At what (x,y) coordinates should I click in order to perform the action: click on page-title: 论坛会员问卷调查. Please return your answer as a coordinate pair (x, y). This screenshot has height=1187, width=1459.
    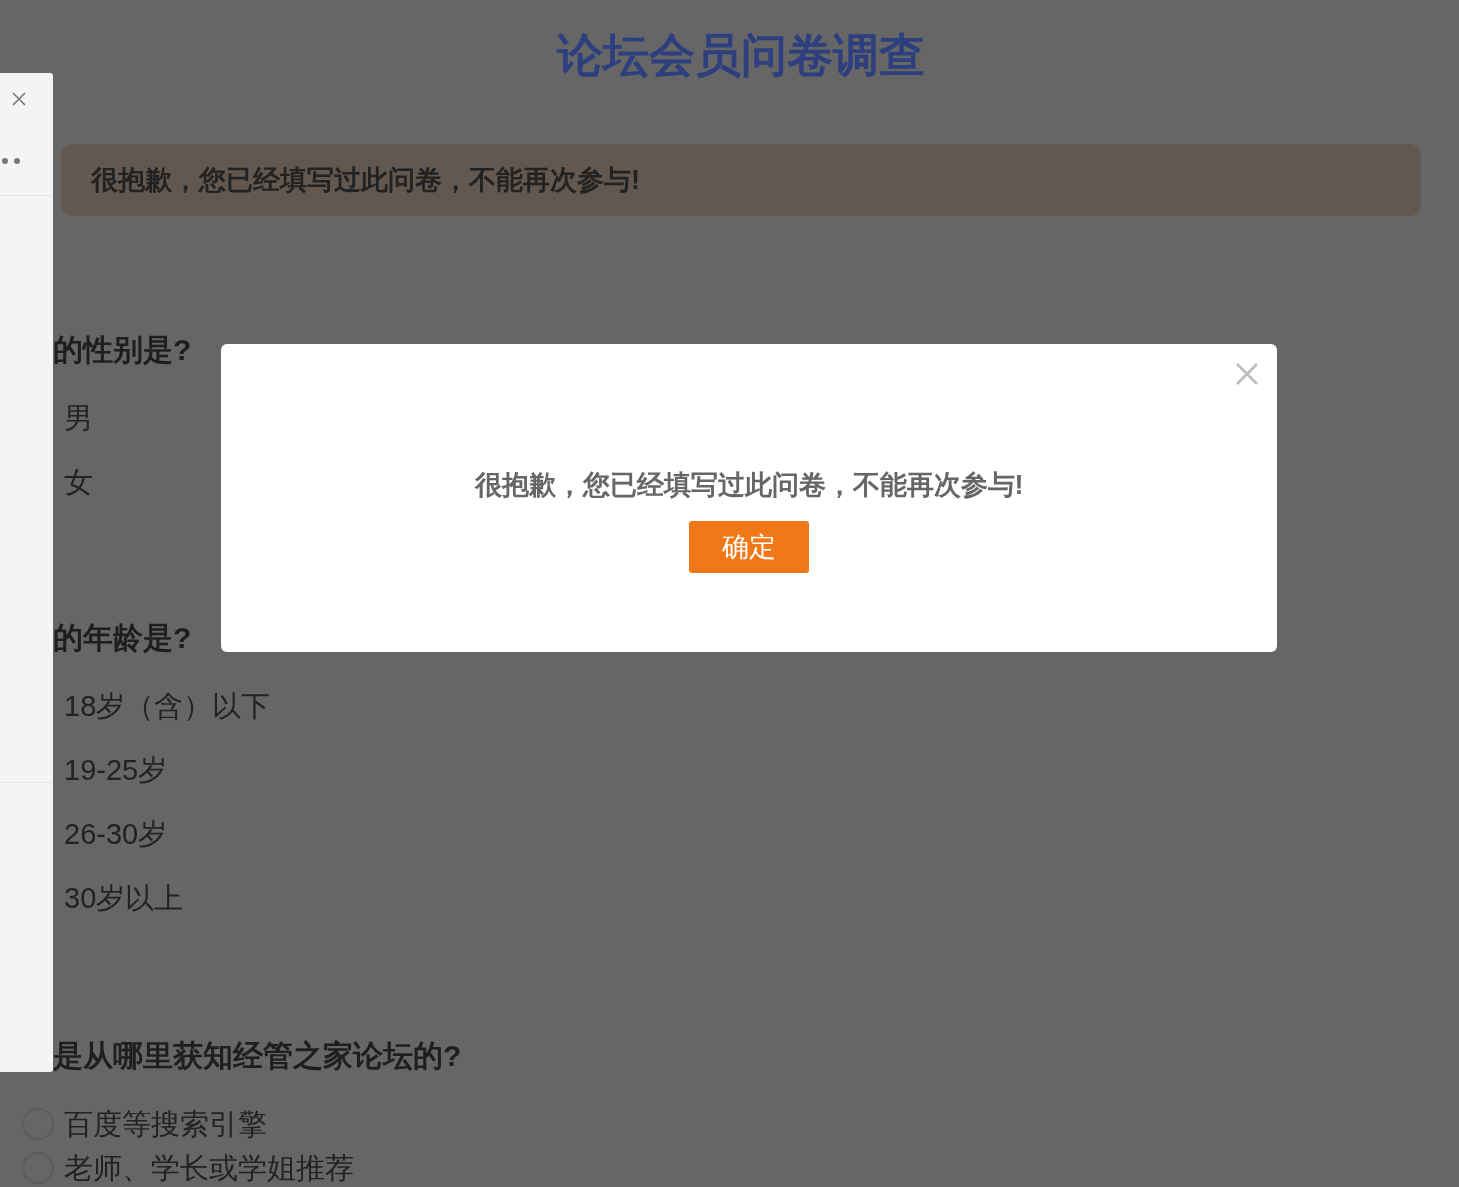
    Looking at the image, I should click on (740, 55).